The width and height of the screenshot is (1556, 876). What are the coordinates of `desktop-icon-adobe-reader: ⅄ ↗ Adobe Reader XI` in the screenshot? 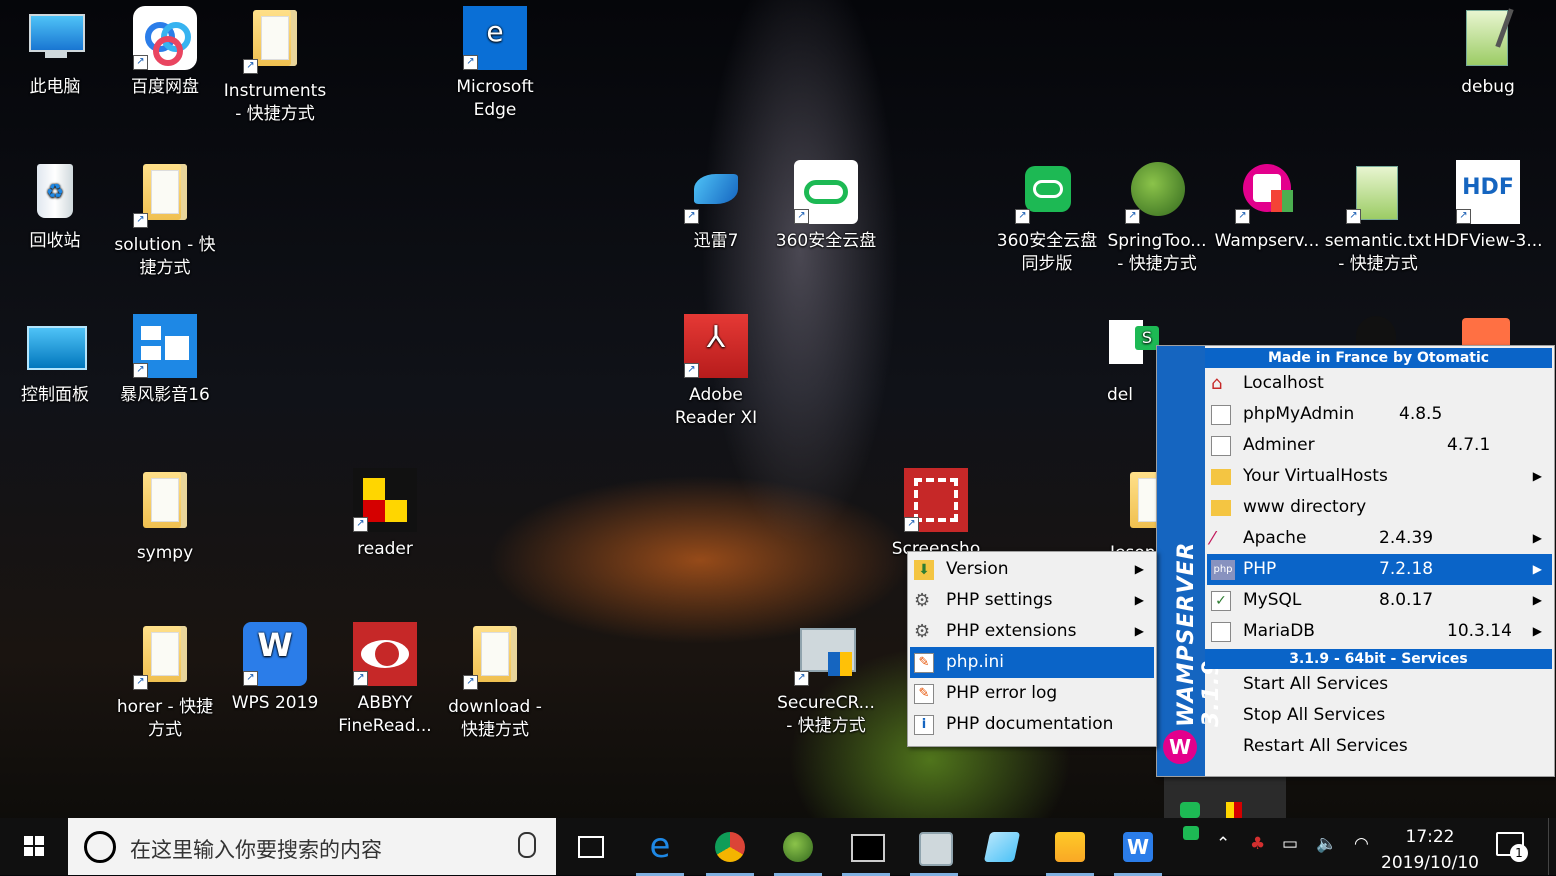 It's located at (716, 372).